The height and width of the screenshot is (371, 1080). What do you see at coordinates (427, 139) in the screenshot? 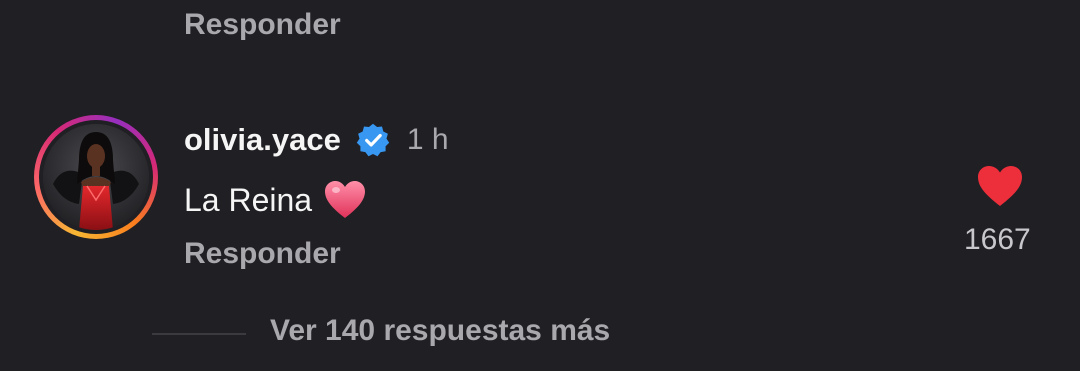
I see `timestamp: 1 h` at bounding box center [427, 139].